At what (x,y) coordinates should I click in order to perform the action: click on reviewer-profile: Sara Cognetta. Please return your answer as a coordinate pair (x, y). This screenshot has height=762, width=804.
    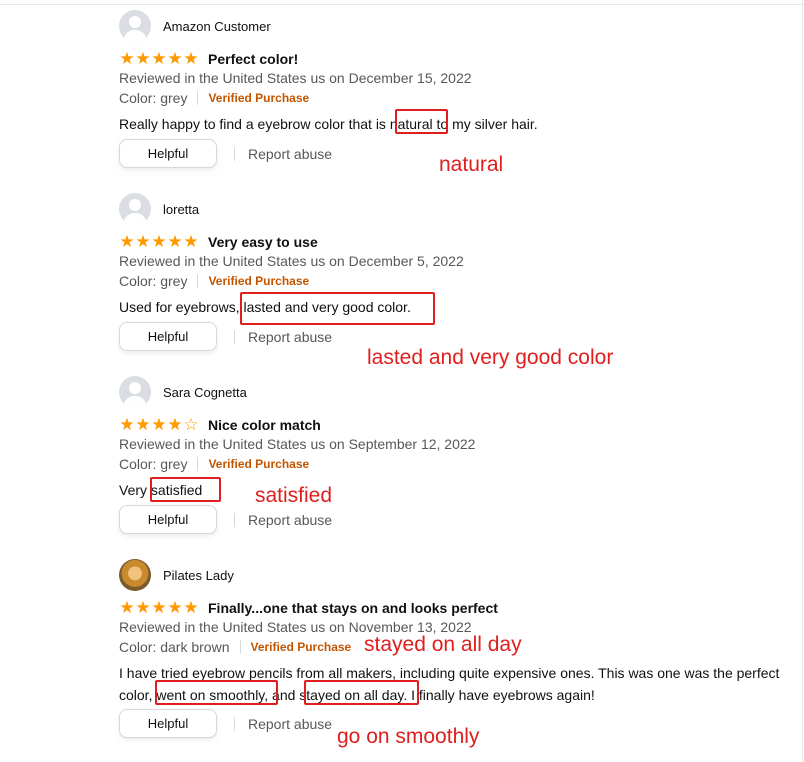
    Looking at the image, I should click on (183, 392).